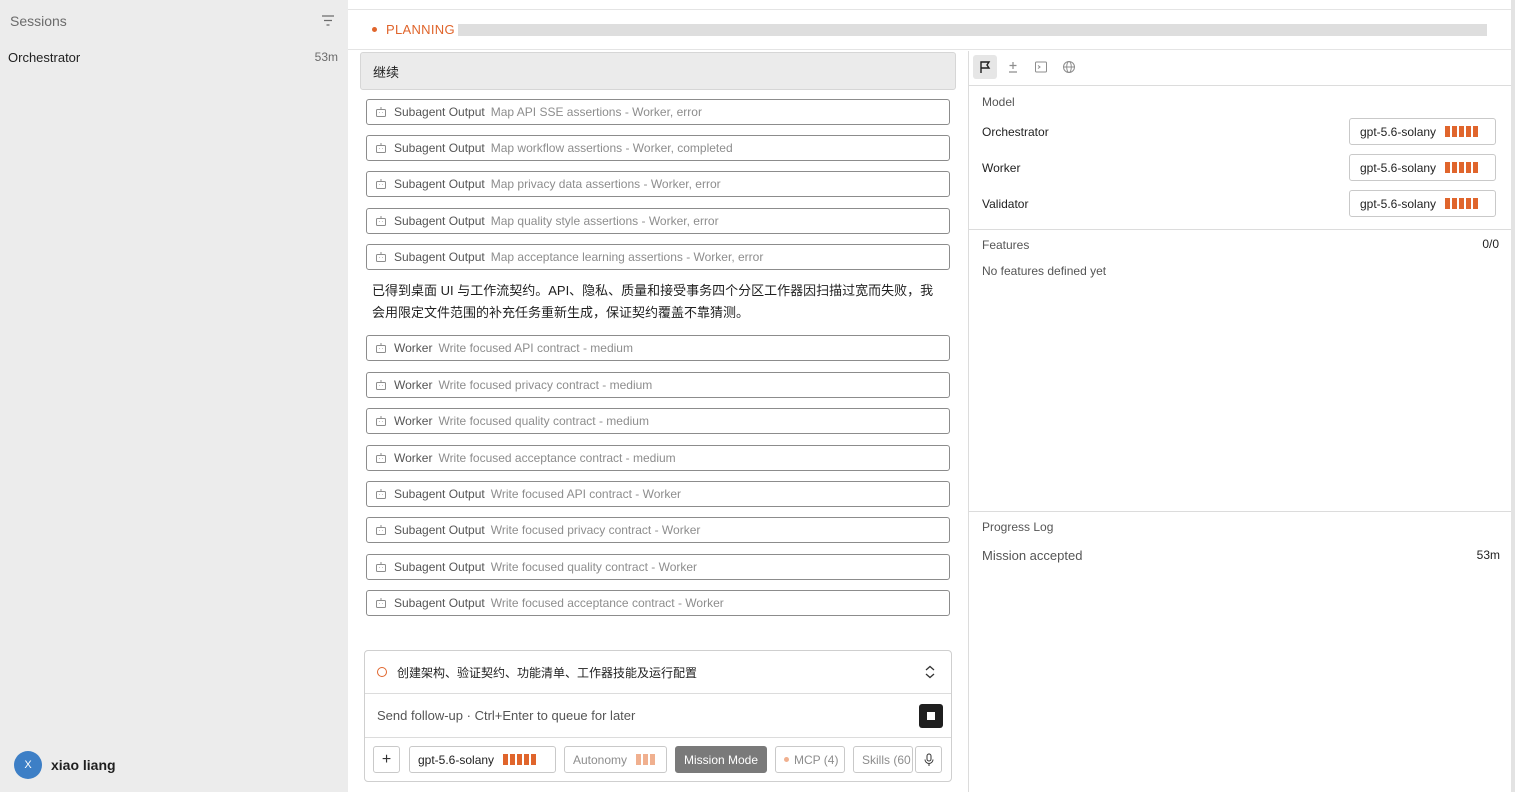  What do you see at coordinates (374, 29) in the screenshot?
I see `status-dot-icon` at bounding box center [374, 29].